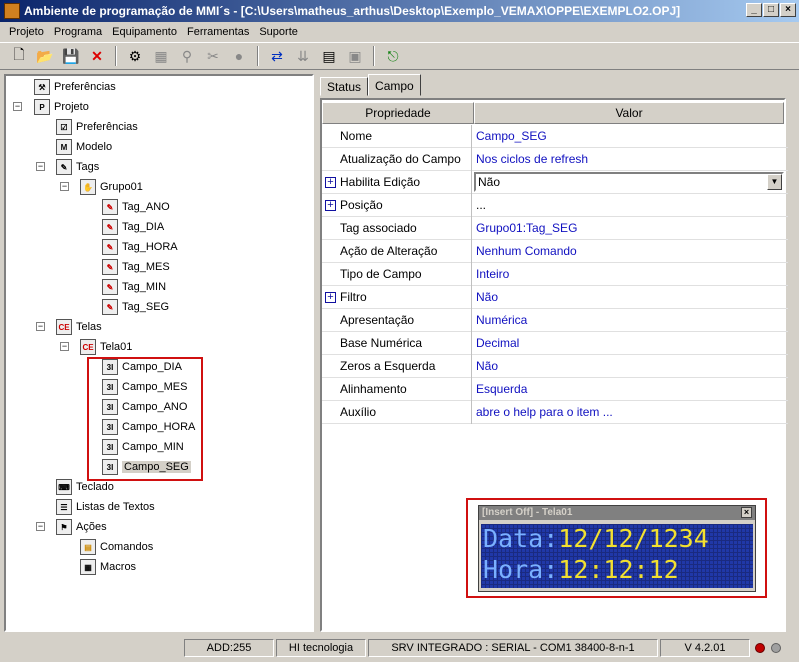  I want to click on tree-item-macros: ▦ Macros, so click(108, 567).